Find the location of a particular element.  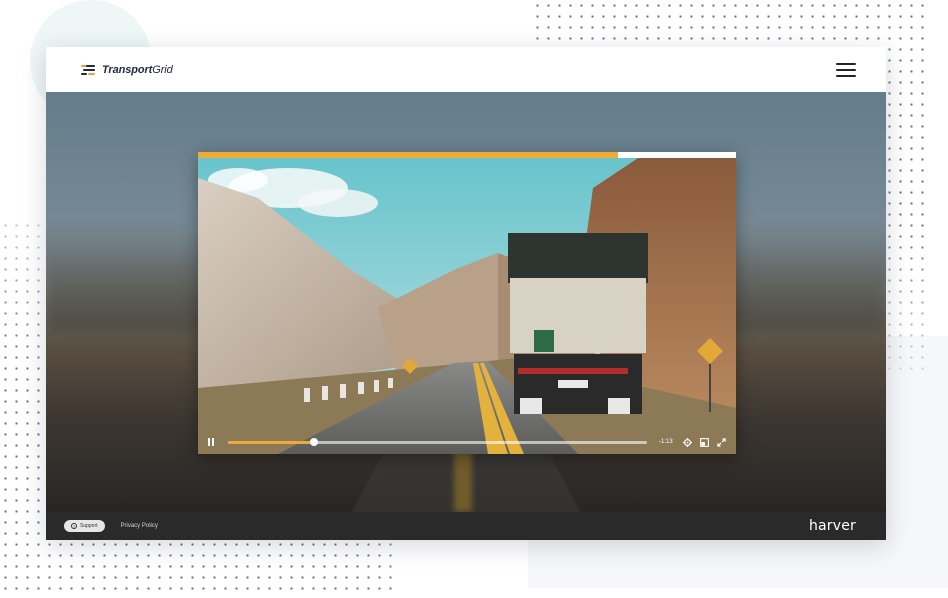

hamburger-menu-button is located at coordinates (846, 69).